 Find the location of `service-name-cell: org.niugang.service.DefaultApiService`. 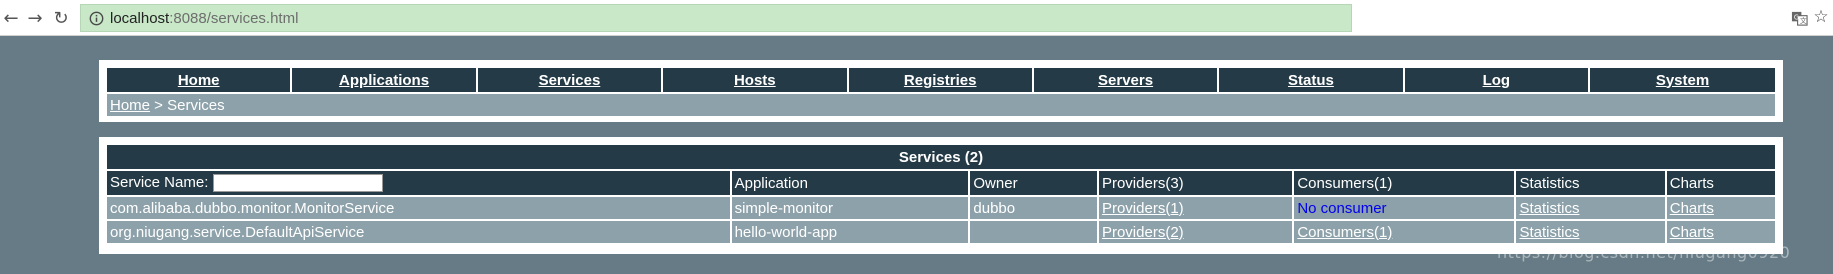

service-name-cell: org.niugang.service.DefaultApiService is located at coordinates (418, 232).